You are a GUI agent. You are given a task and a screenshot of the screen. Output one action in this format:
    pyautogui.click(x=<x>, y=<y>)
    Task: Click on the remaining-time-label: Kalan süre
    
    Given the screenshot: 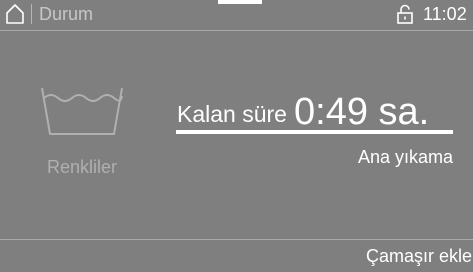 What is the action you would take?
    pyautogui.click(x=232, y=114)
    